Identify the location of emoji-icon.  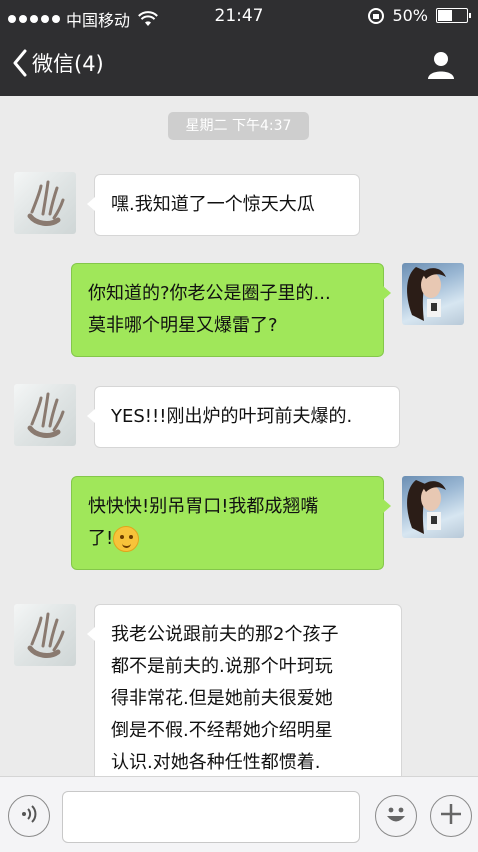
(396, 816).